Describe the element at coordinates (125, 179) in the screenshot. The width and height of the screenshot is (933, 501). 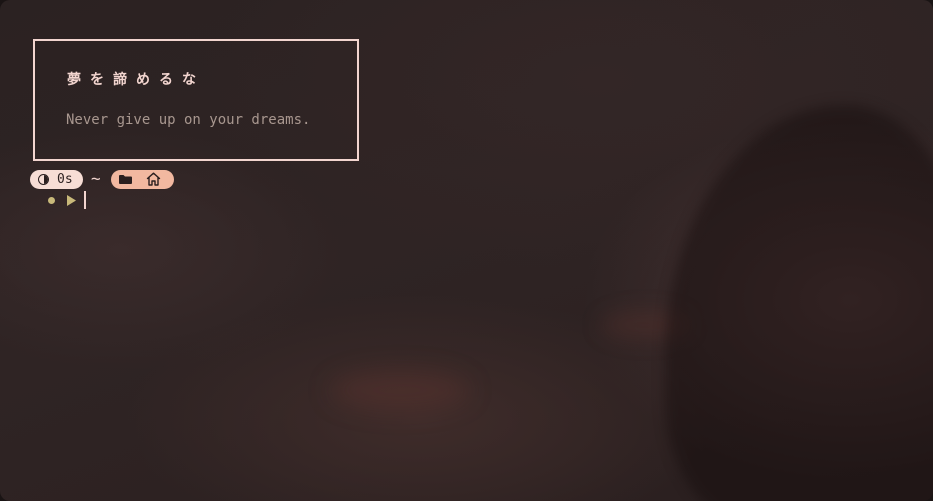
I see `folder-icon` at that location.